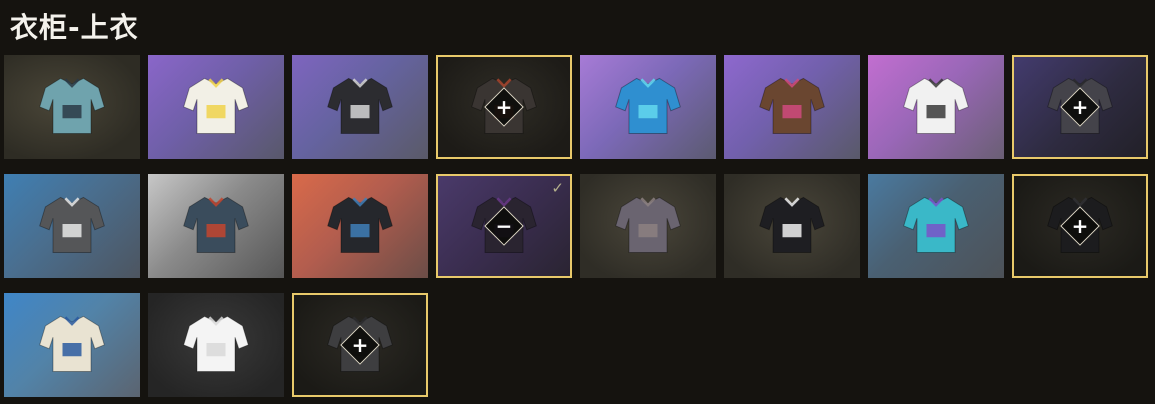 The width and height of the screenshot is (1155, 404). I want to click on wardrobe-item-tile: − ✓, so click(504, 226).